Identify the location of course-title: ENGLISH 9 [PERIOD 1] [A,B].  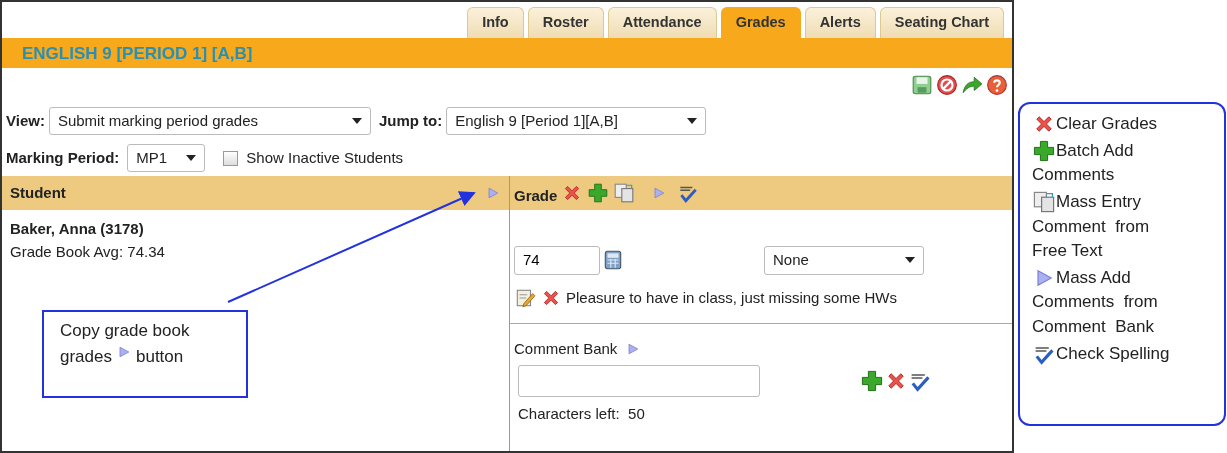
(507, 53).